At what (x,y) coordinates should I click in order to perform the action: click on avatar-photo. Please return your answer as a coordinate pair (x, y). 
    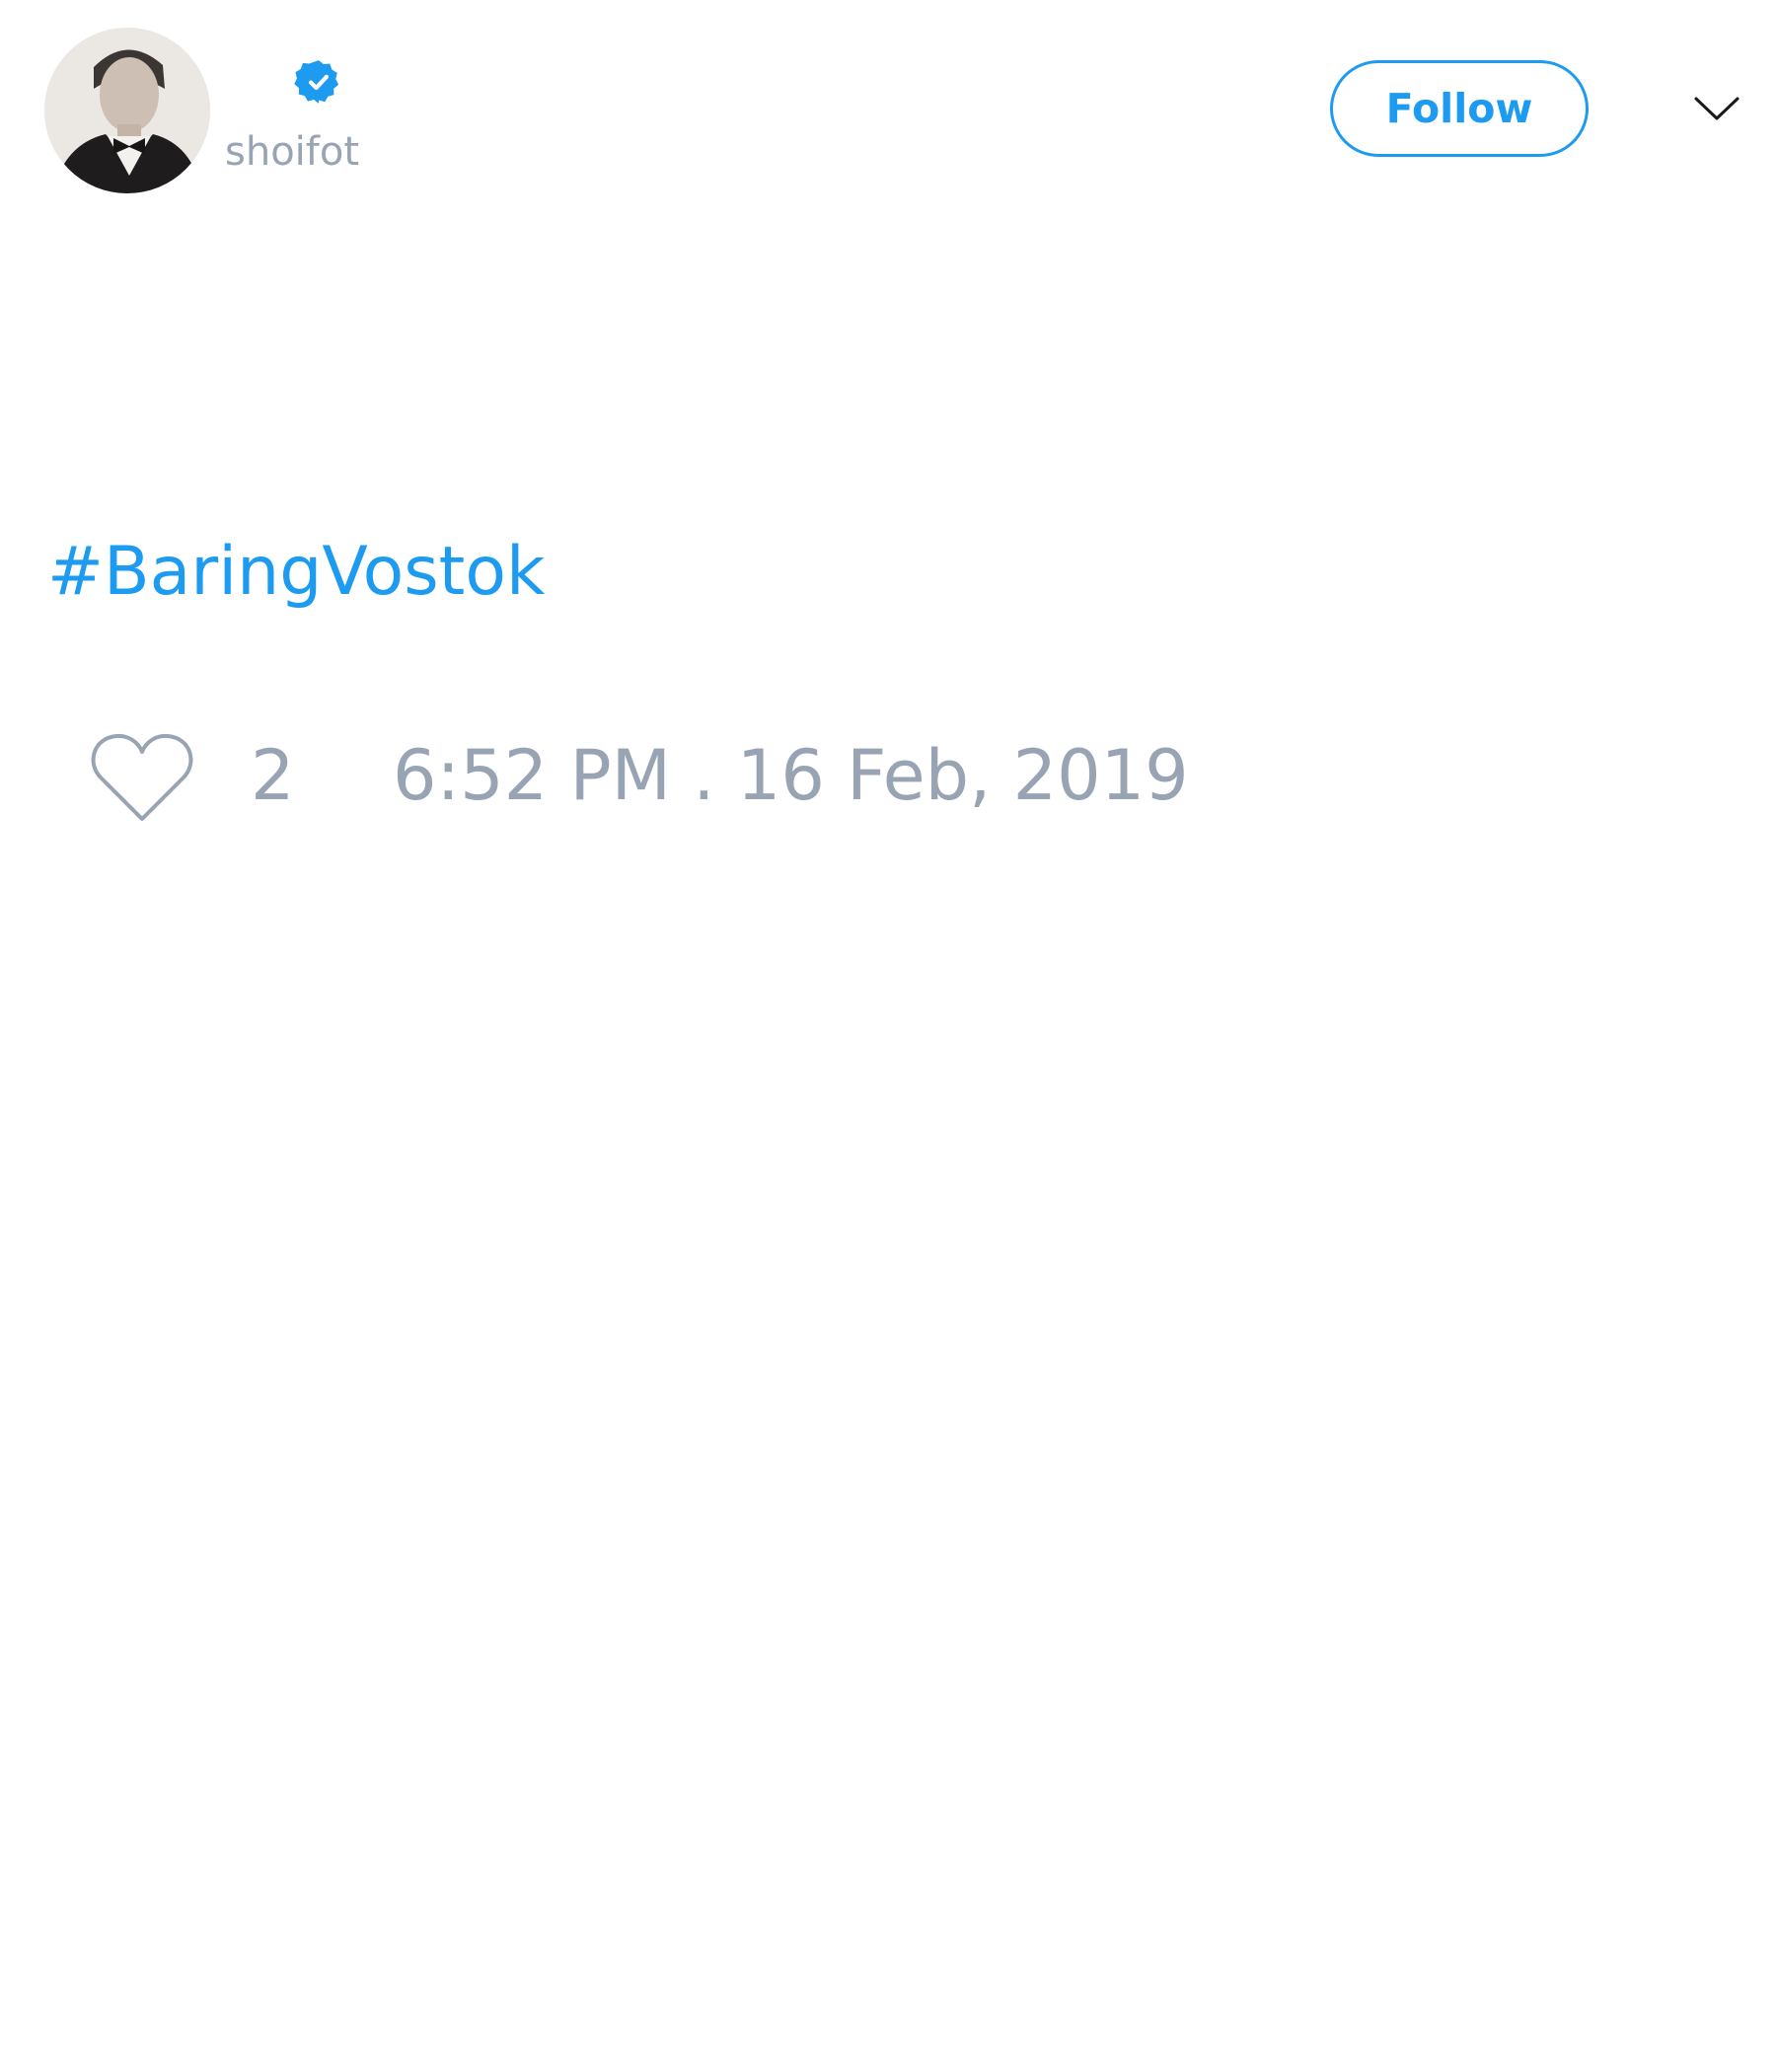
    Looking at the image, I should click on (127, 111).